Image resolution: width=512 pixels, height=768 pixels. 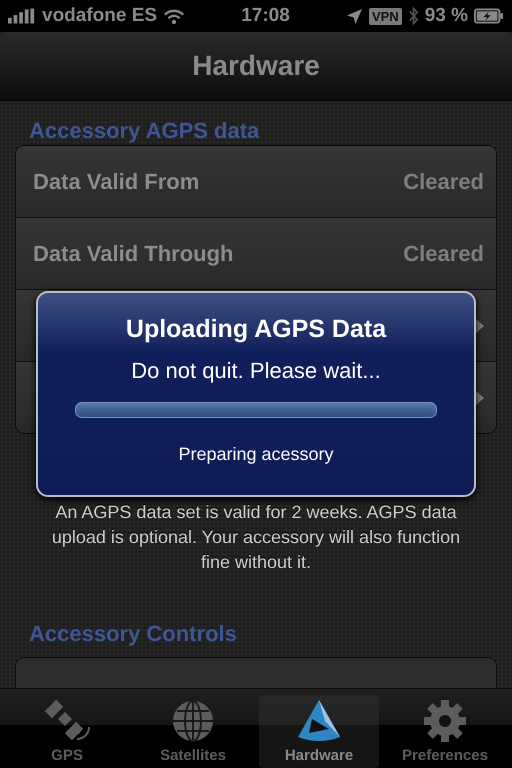 I want to click on tab-item: Hardware, so click(x=319, y=731).